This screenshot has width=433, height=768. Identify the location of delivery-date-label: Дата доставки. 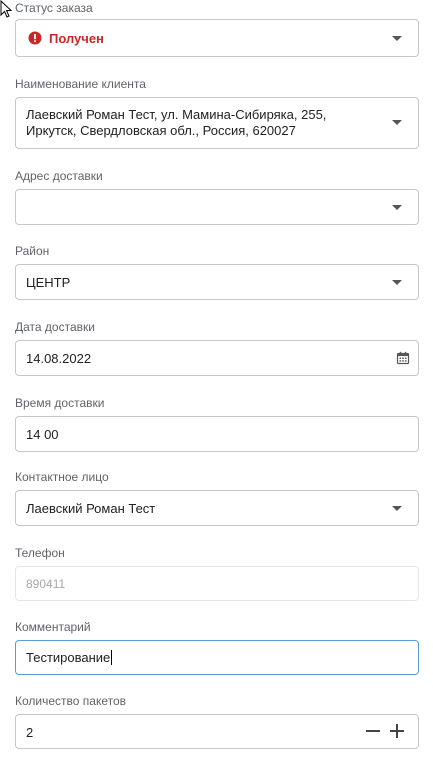
(55, 327).